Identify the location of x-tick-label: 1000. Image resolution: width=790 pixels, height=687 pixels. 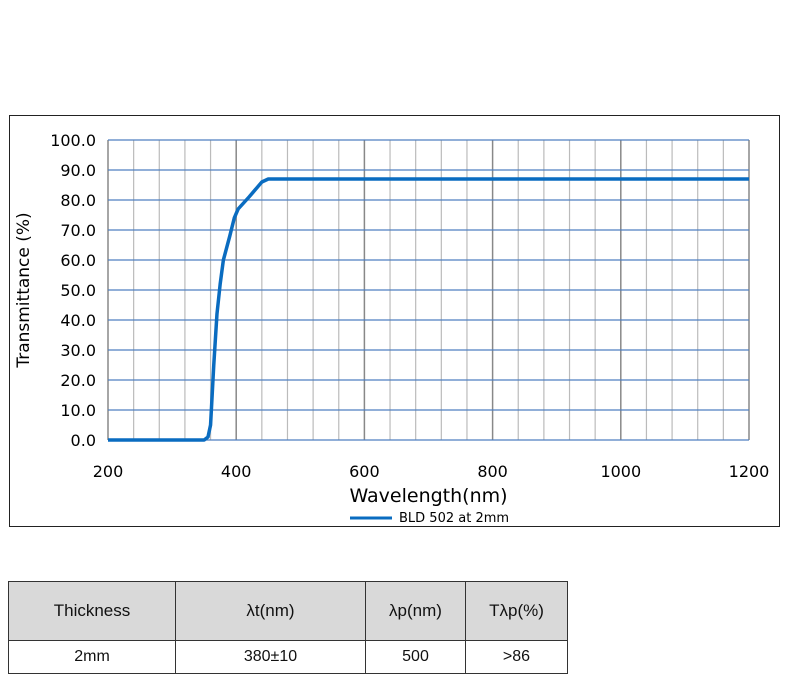
(620, 471).